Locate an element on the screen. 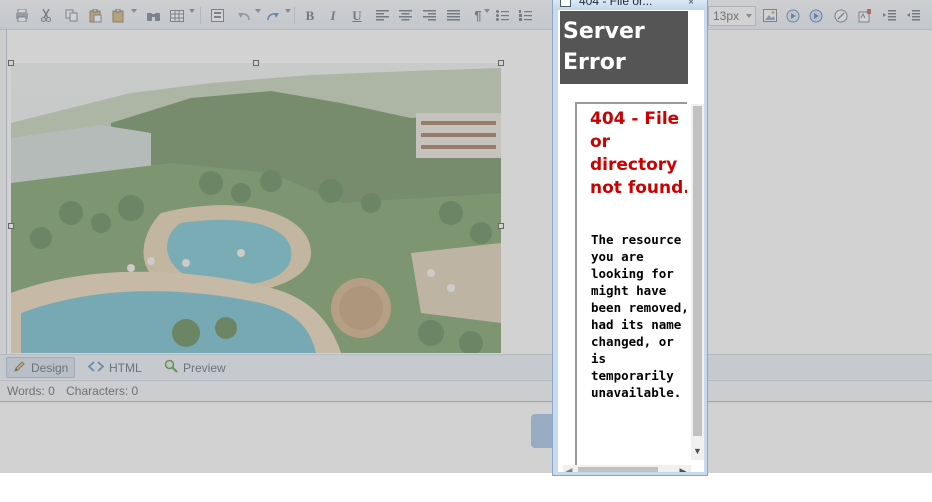 The height and width of the screenshot is (502, 932). close-button: × is located at coordinates (691, 5).